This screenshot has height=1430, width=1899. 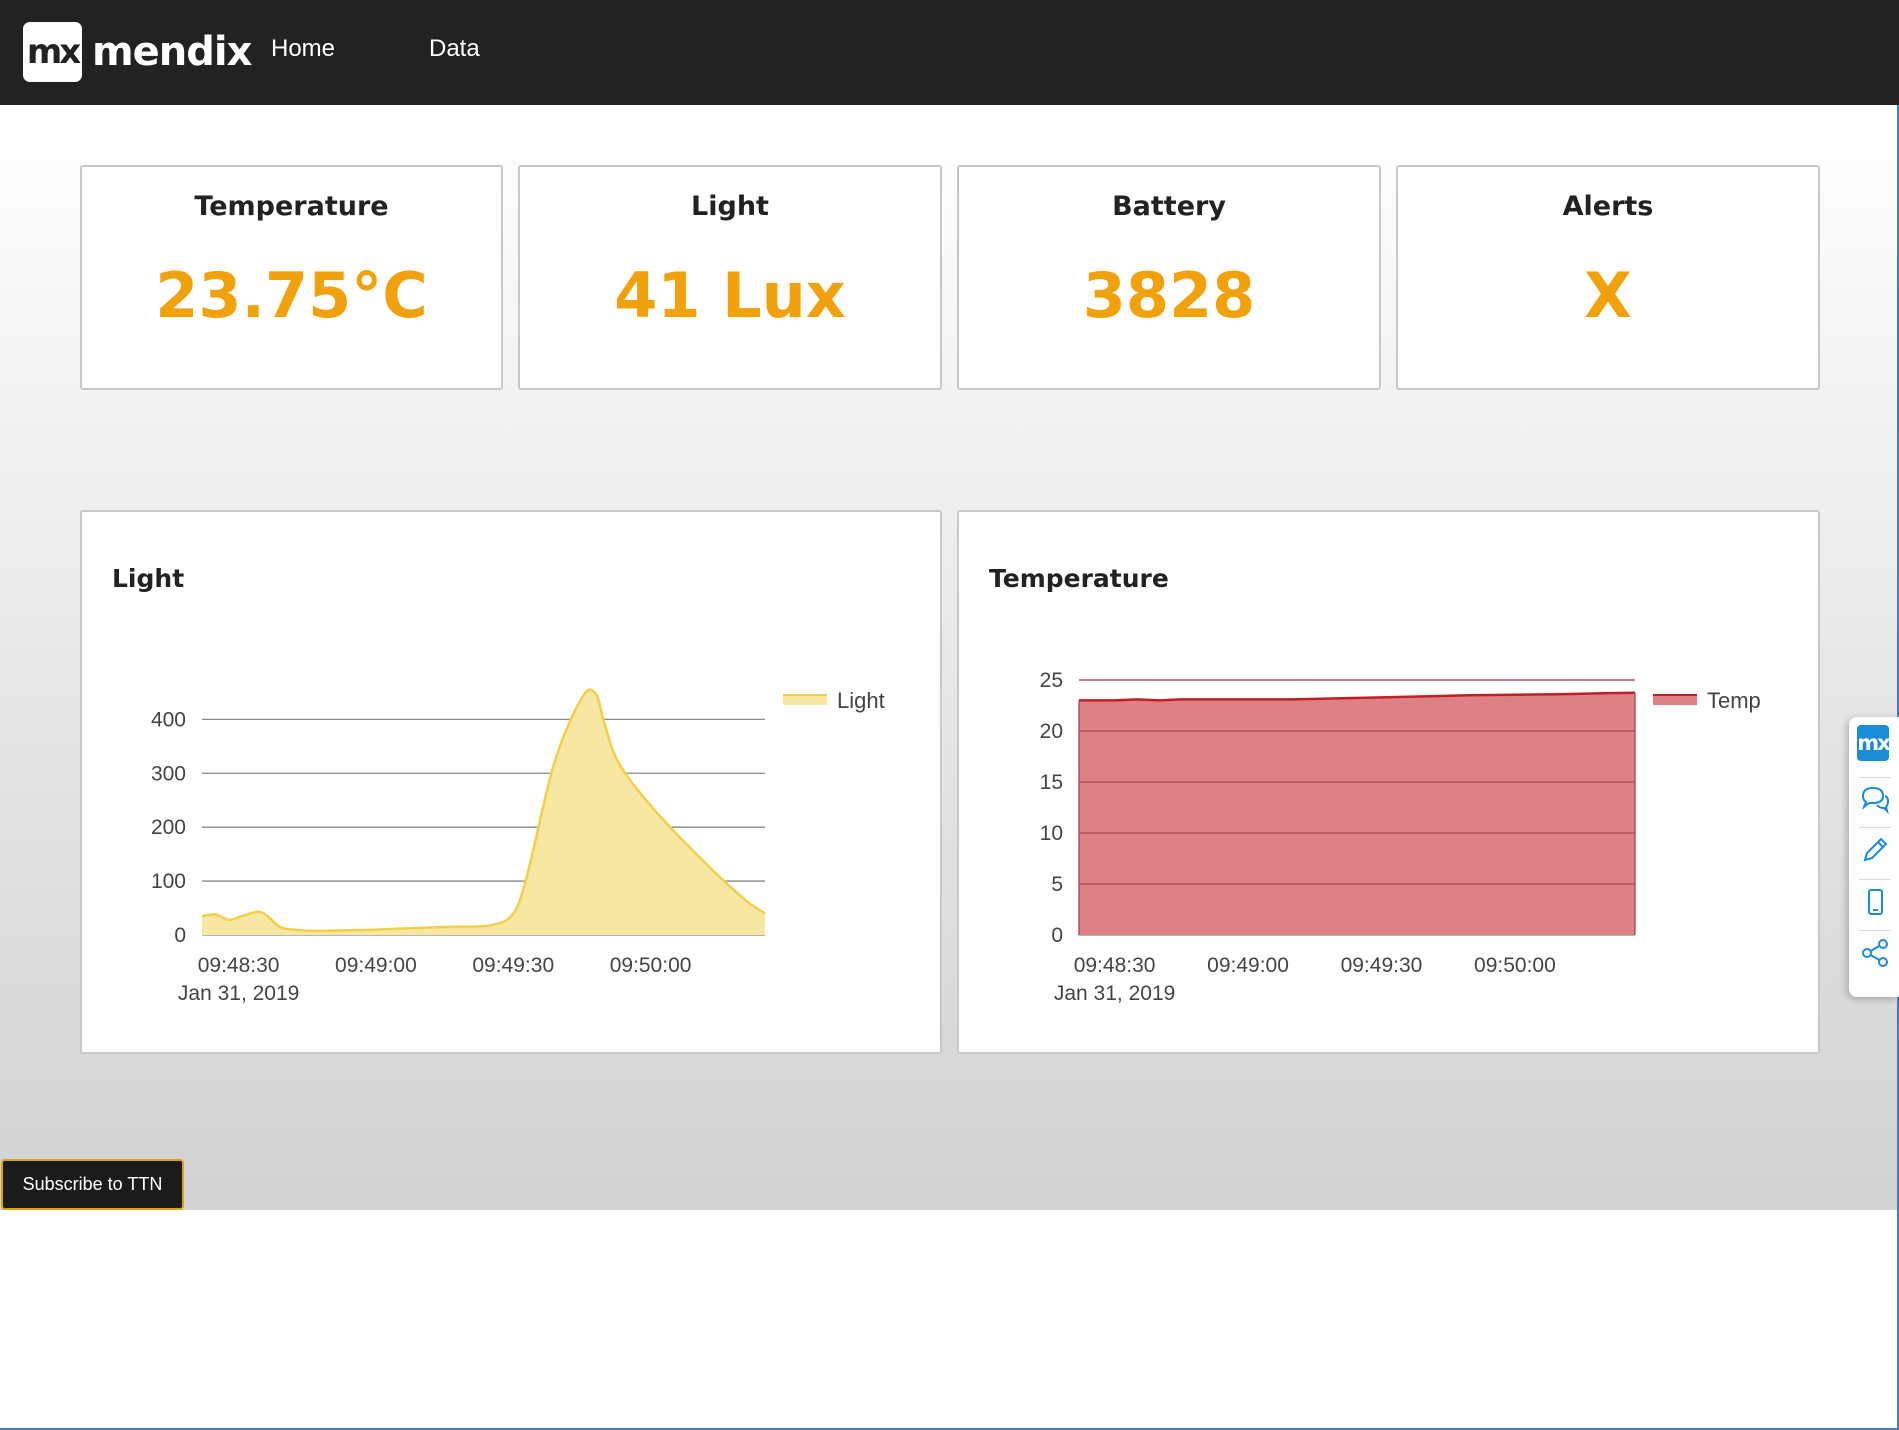 What do you see at coordinates (168, 881) in the screenshot?
I see `y-tick-label: 100` at bounding box center [168, 881].